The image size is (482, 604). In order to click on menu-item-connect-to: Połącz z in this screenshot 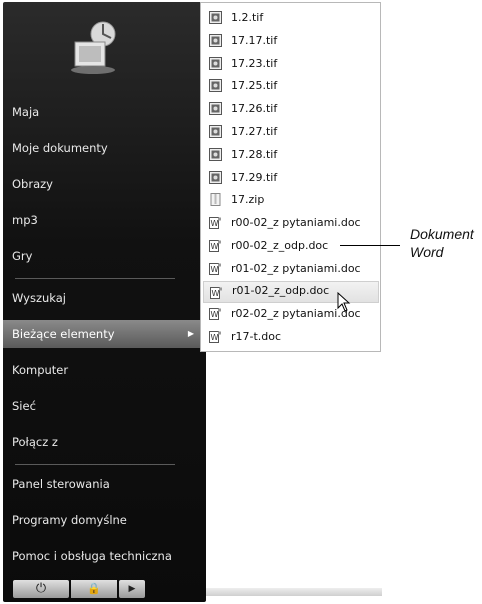, I will do `click(104, 442)`.